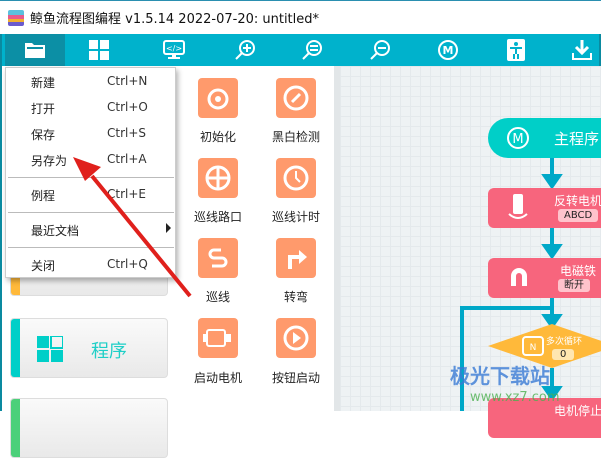 This screenshot has width=601, height=458. I want to click on zoom-out-icon, so click(380, 50).